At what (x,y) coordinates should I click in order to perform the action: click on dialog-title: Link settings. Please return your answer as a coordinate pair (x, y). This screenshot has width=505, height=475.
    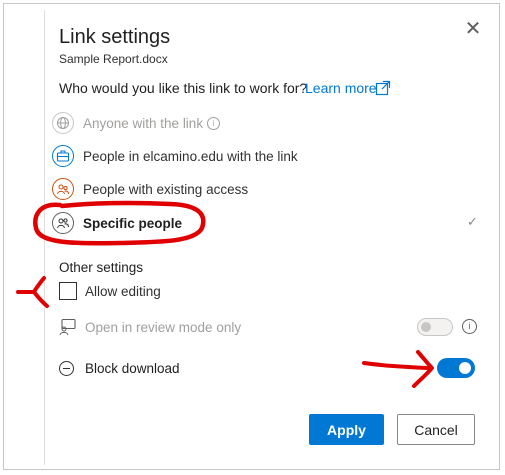
    Looking at the image, I should click on (115, 37).